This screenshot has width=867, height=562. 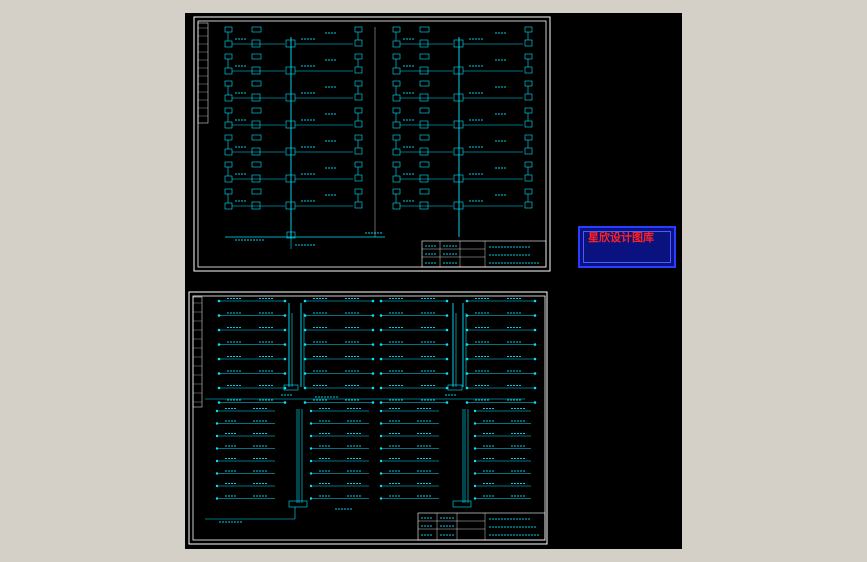 I want to click on watermark-stamp: 星欣设计图库, so click(x=627, y=247).